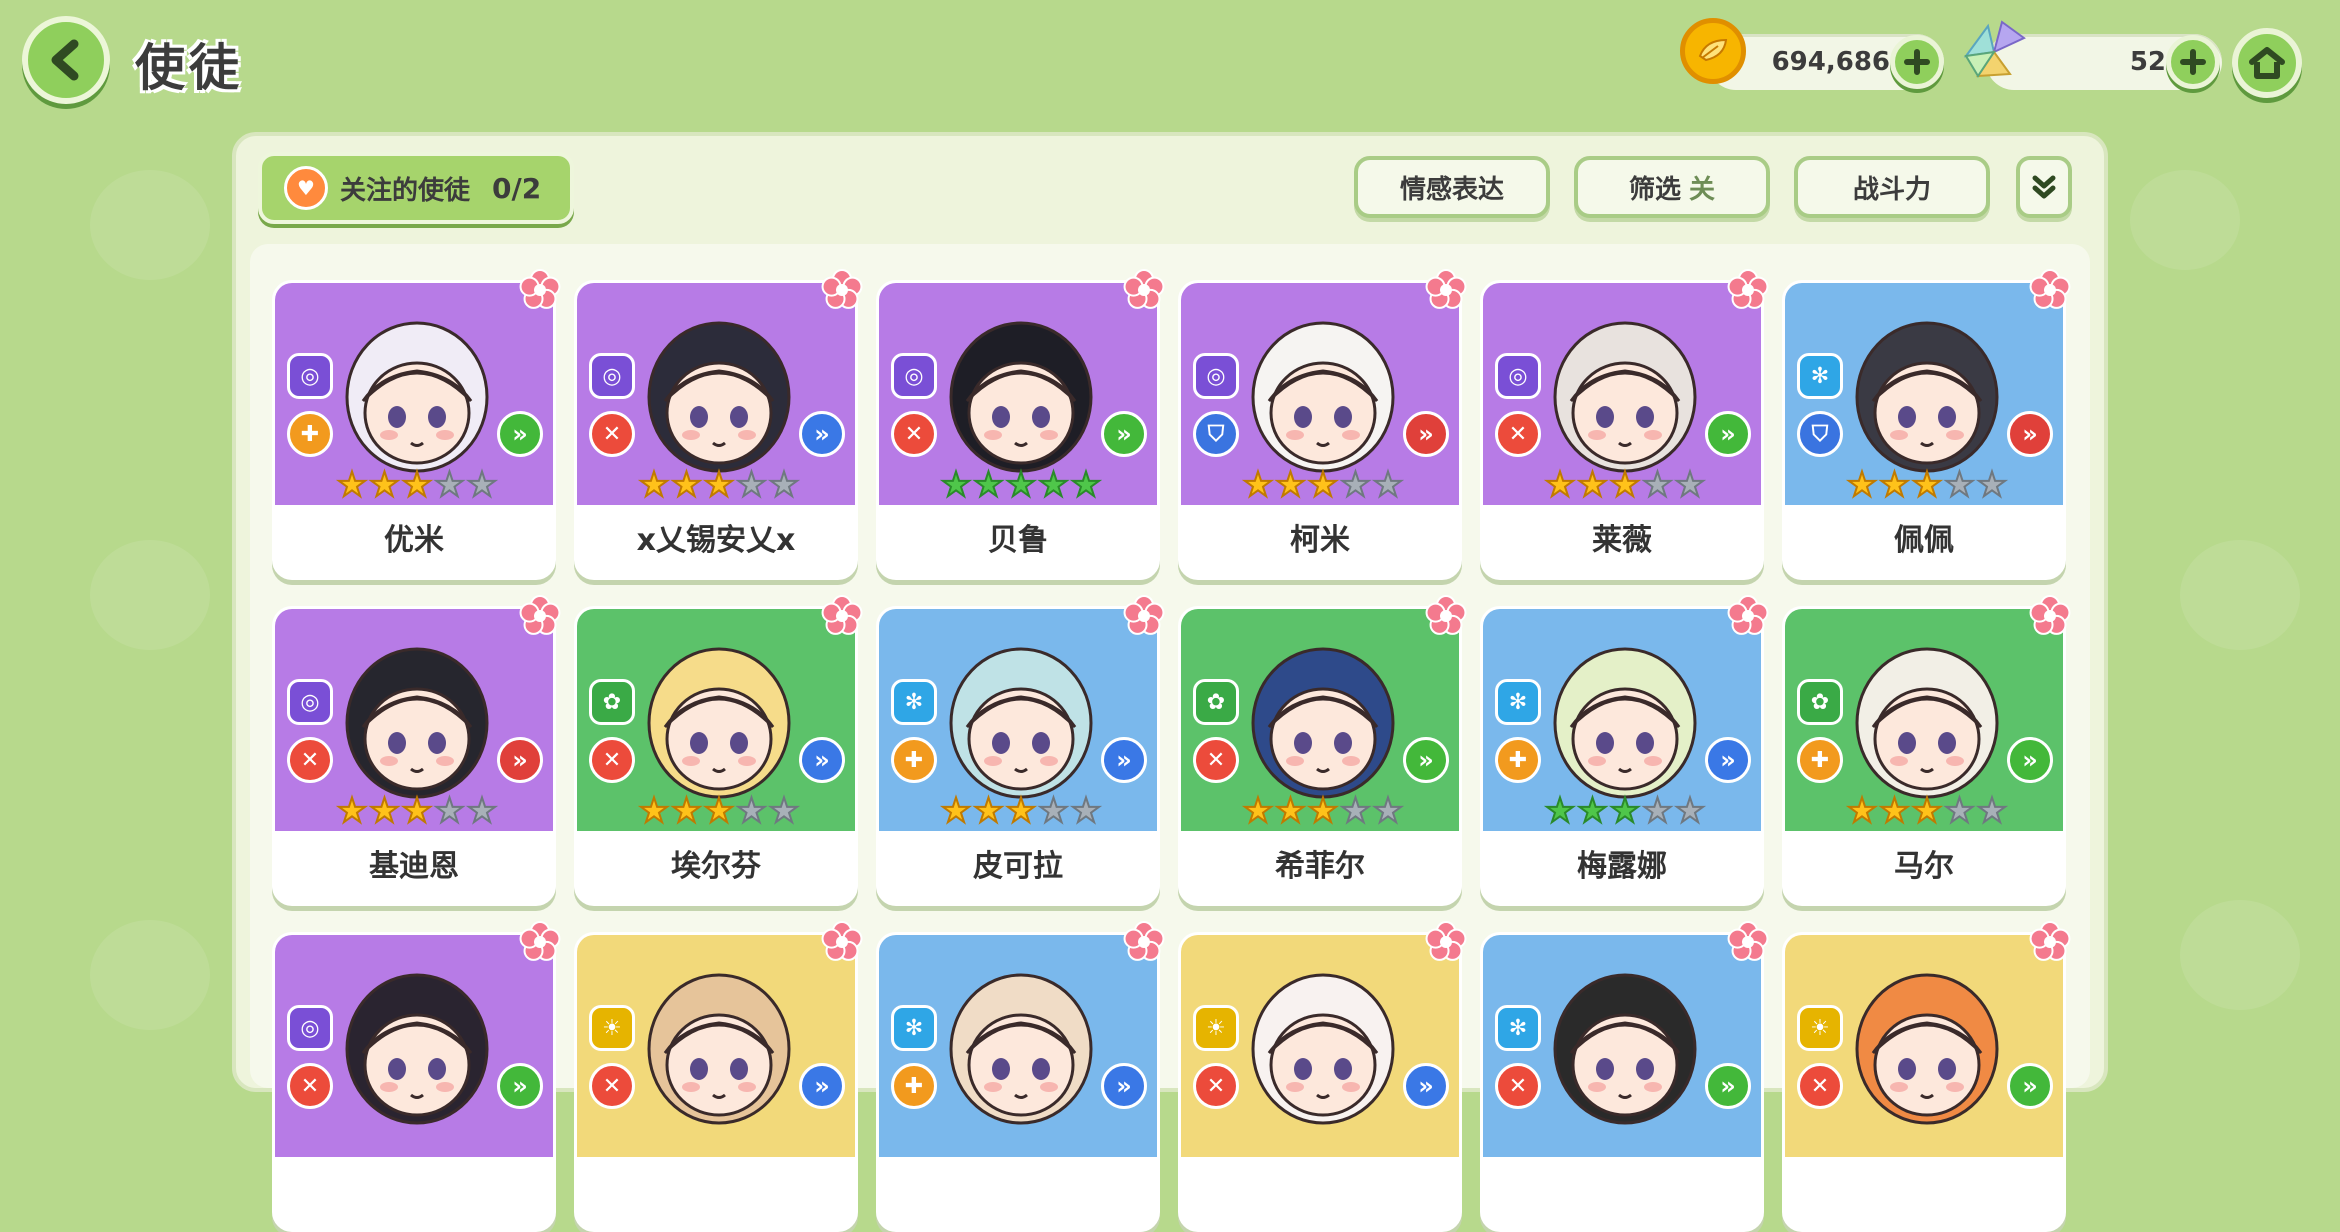 The width and height of the screenshot is (2340, 1232). I want to click on character-name: 佩佩, so click(1924, 541).